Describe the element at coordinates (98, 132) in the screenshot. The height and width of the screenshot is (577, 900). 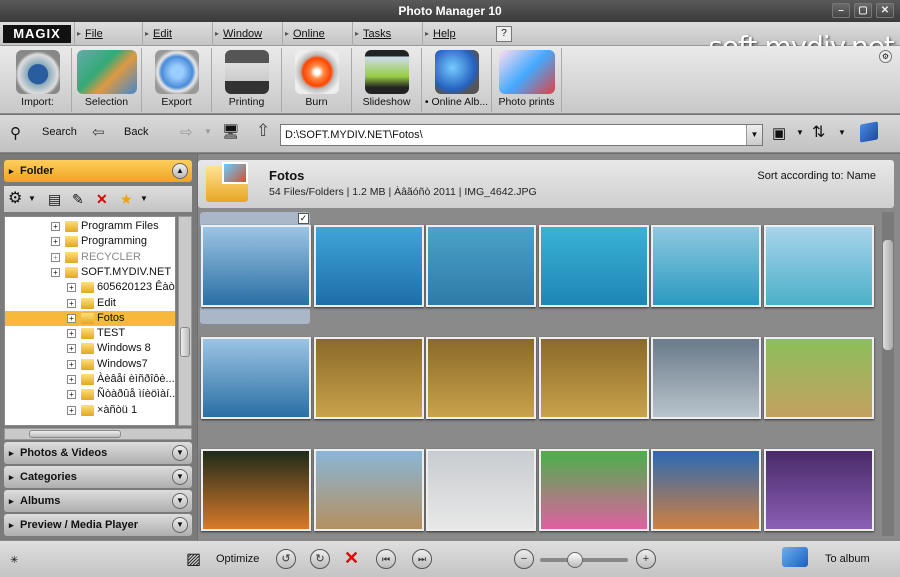
I see `back-arrow-icon: ⇦` at that location.